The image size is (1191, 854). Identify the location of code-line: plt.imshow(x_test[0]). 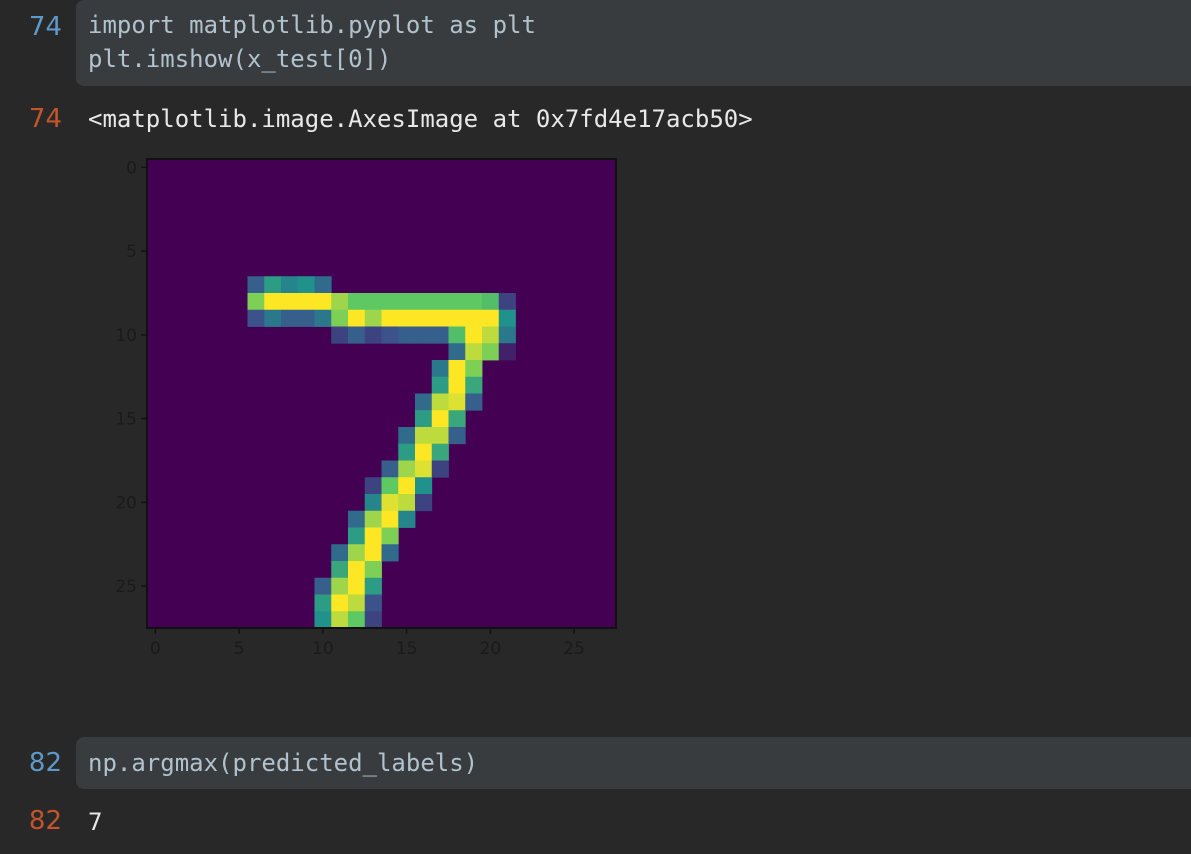
(240, 59).